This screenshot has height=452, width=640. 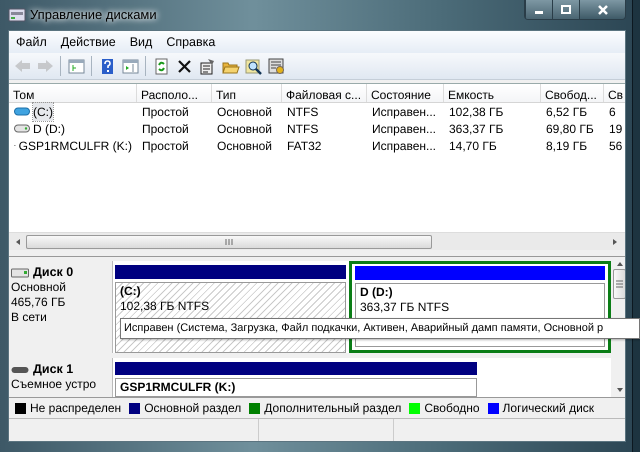 I want to click on table-cell-text: 363,37 ГБ, so click(x=476, y=129).